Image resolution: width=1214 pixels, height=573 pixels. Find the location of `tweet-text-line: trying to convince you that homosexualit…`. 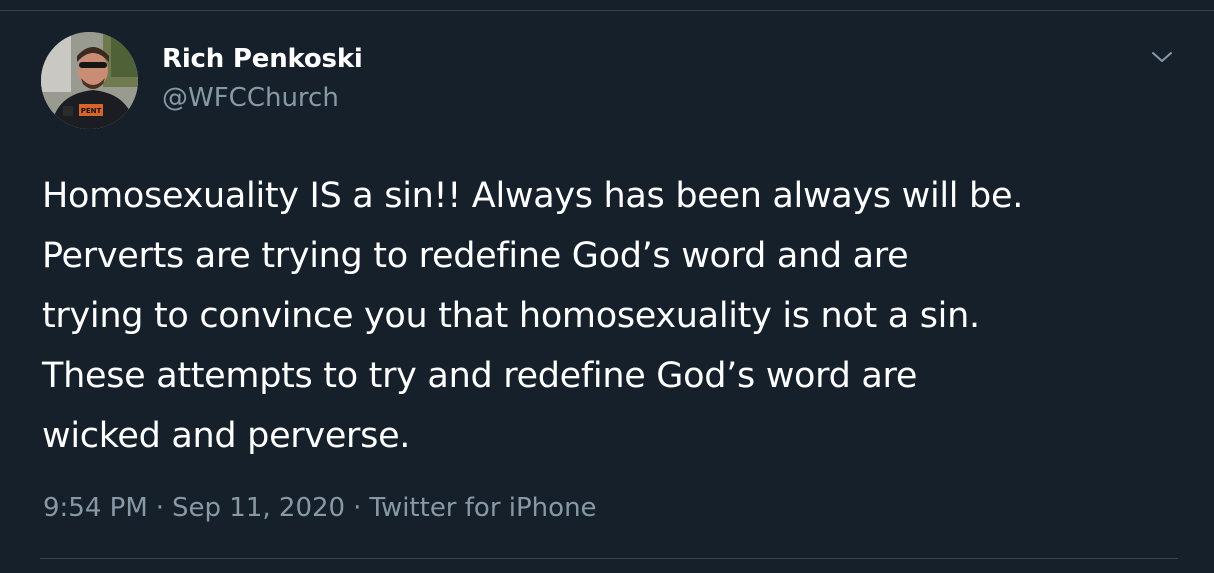

tweet-text-line: trying to convince you that homosexualit… is located at coordinates (511, 316).